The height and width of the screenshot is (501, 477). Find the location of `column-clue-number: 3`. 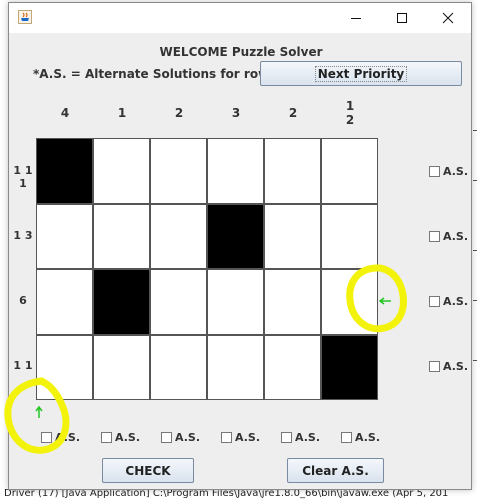

column-clue-number: 3 is located at coordinates (236, 113).